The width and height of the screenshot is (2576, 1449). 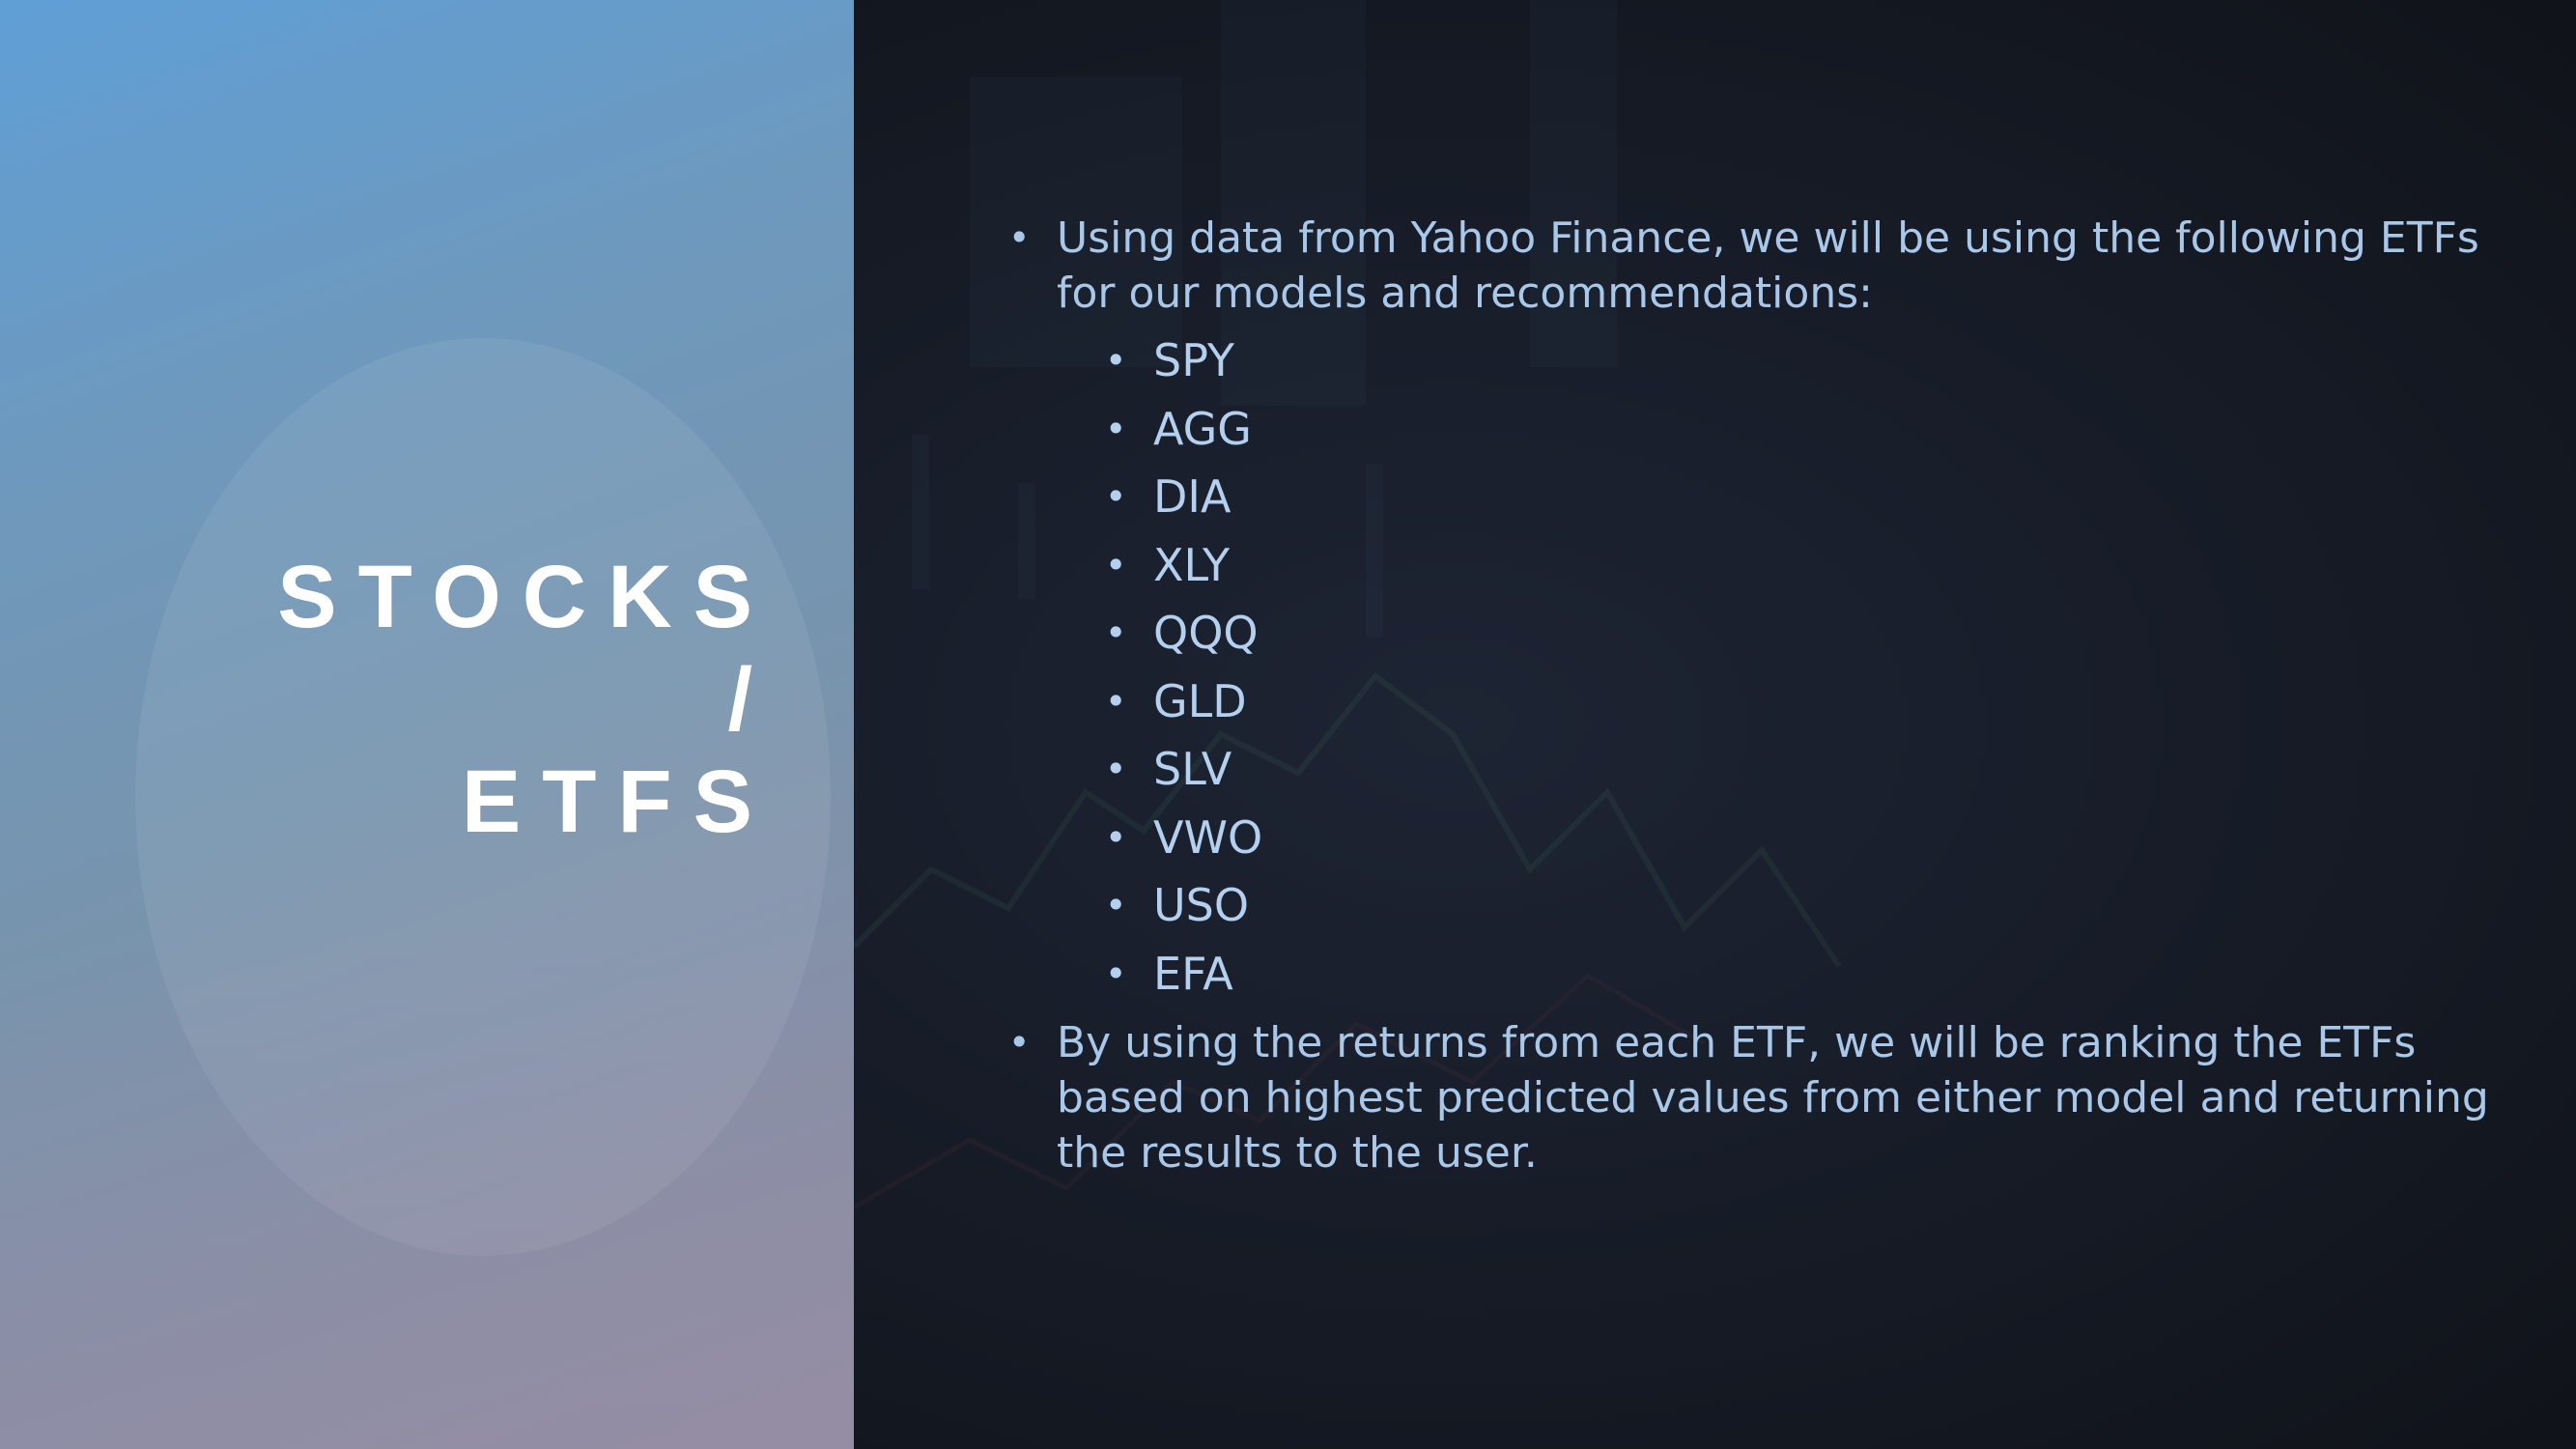 What do you see at coordinates (514, 699) in the screenshot?
I see `slide-title: STOCKS / ETFS` at bounding box center [514, 699].